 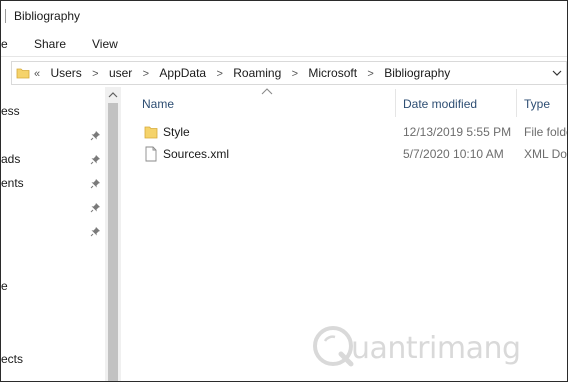 What do you see at coordinates (196, 154) in the screenshot?
I see `file-name: Sources.xml` at bounding box center [196, 154].